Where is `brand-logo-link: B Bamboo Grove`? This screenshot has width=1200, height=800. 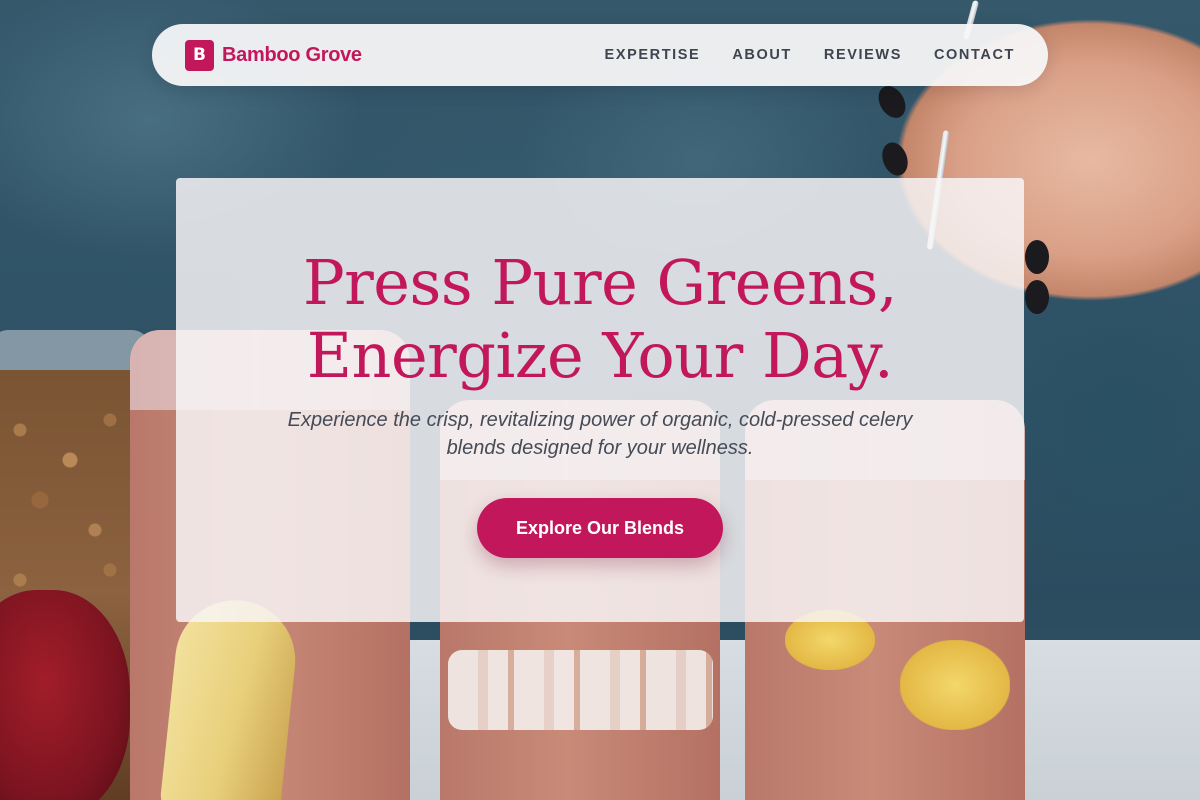
brand-logo-link: B Bamboo Grove is located at coordinates (273, 55).